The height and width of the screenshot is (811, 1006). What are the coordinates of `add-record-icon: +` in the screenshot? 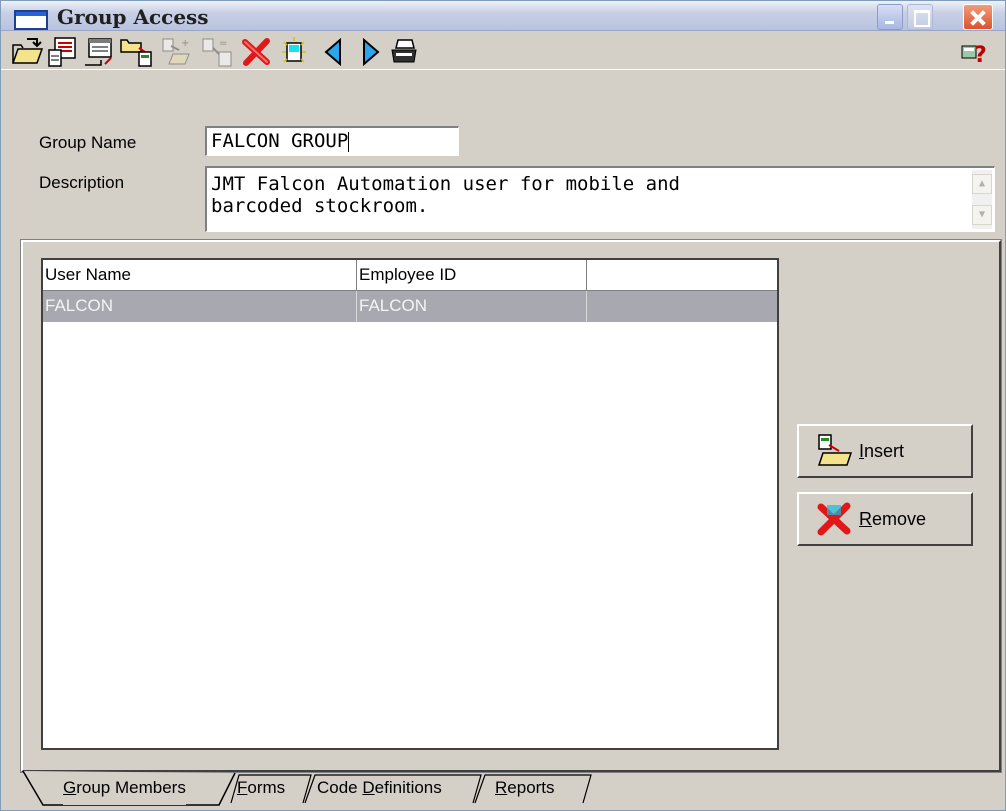 It's located at (177, 52).